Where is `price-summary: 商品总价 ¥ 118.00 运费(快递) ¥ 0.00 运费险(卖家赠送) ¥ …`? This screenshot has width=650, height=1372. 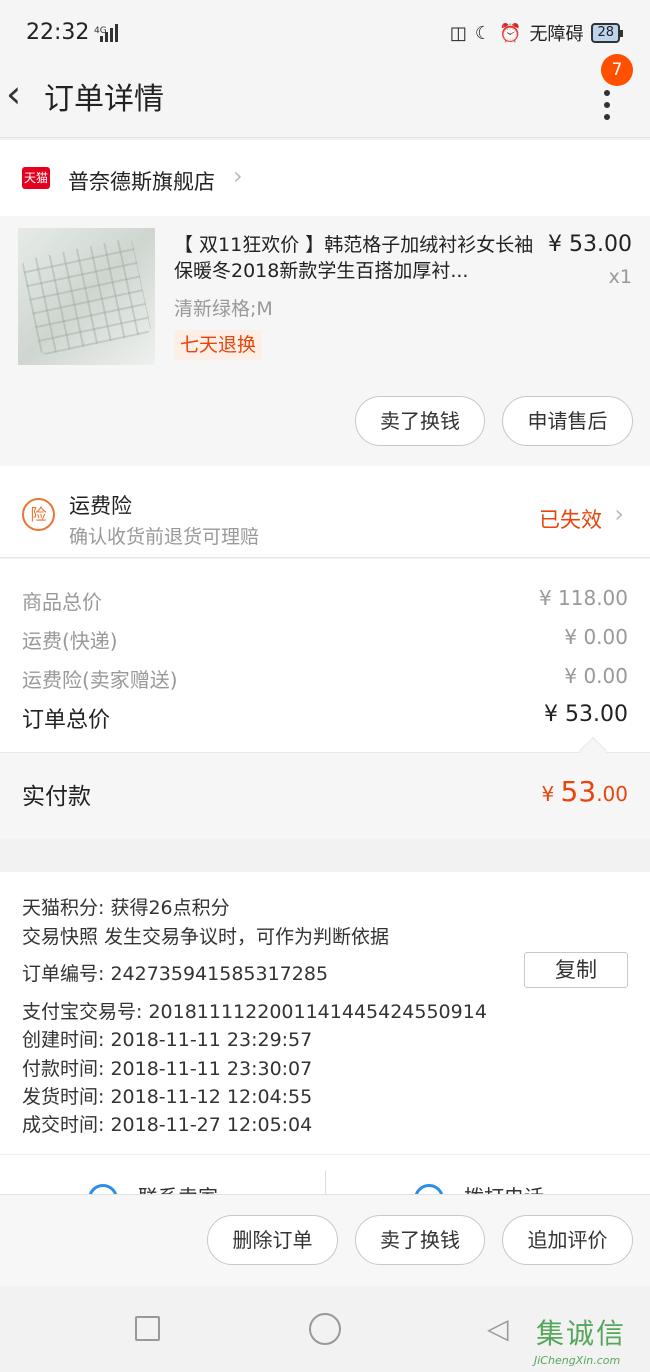
price-summary: 商品总价 ¥ 118.00 运费(快递) ¥ 0.00 运费险(卖家赠送) ¥ … is located at coordinates (325, 656).